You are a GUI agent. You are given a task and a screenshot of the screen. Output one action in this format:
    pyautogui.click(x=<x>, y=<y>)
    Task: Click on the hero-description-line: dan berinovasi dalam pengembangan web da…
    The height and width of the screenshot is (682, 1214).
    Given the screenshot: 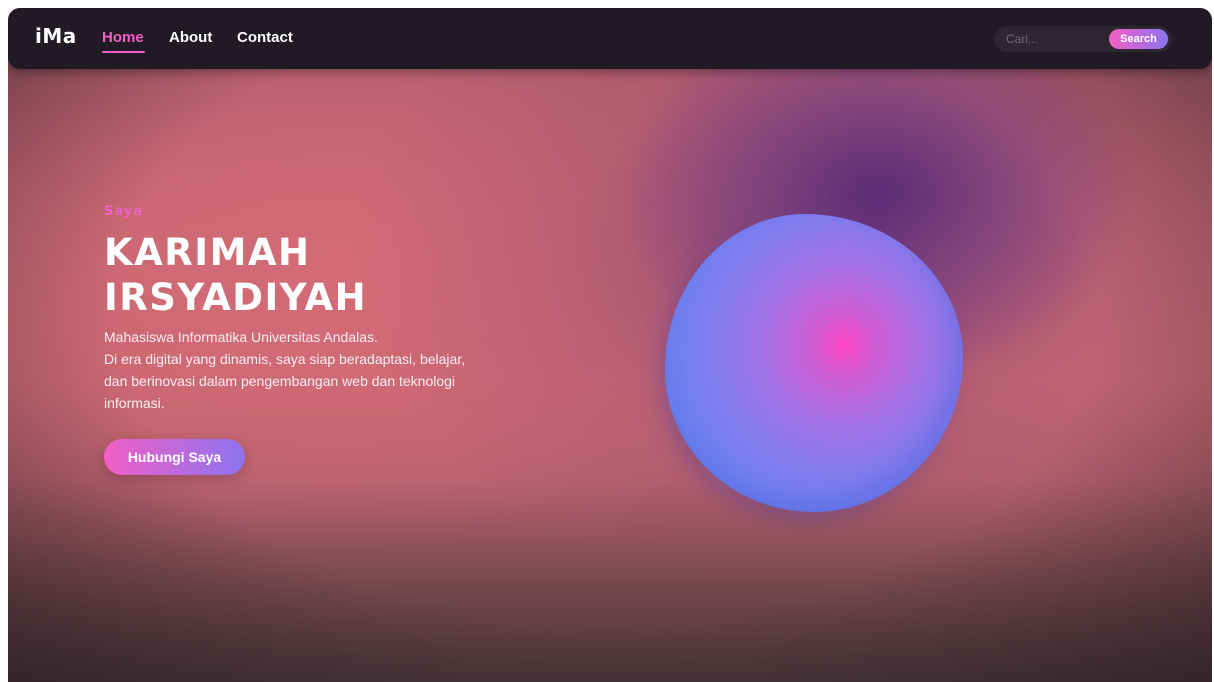 What is the action you would take?
    pyautogui.click(x=280, y=381)
    